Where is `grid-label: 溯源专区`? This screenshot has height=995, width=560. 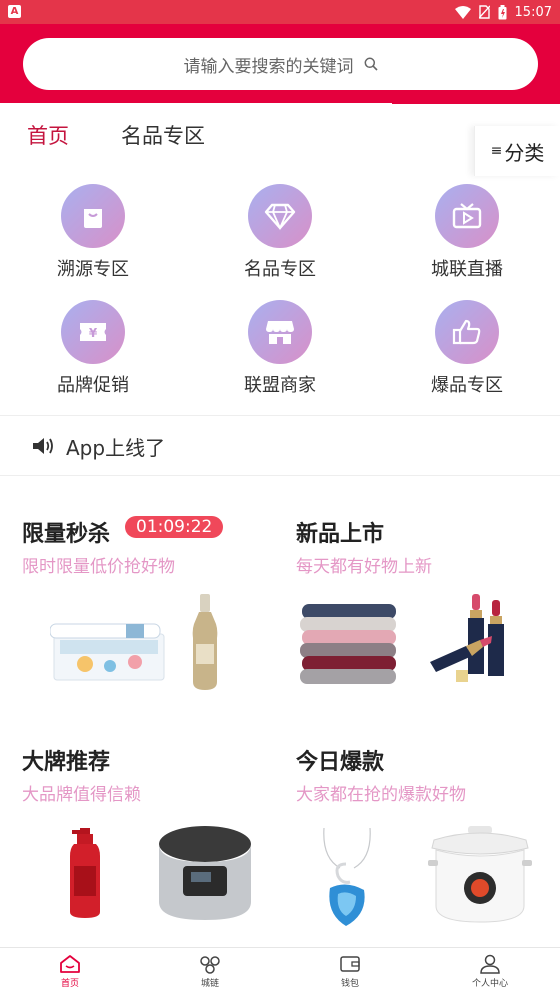
grid-label: 溯源专区 is located at coordinates (93, 269).